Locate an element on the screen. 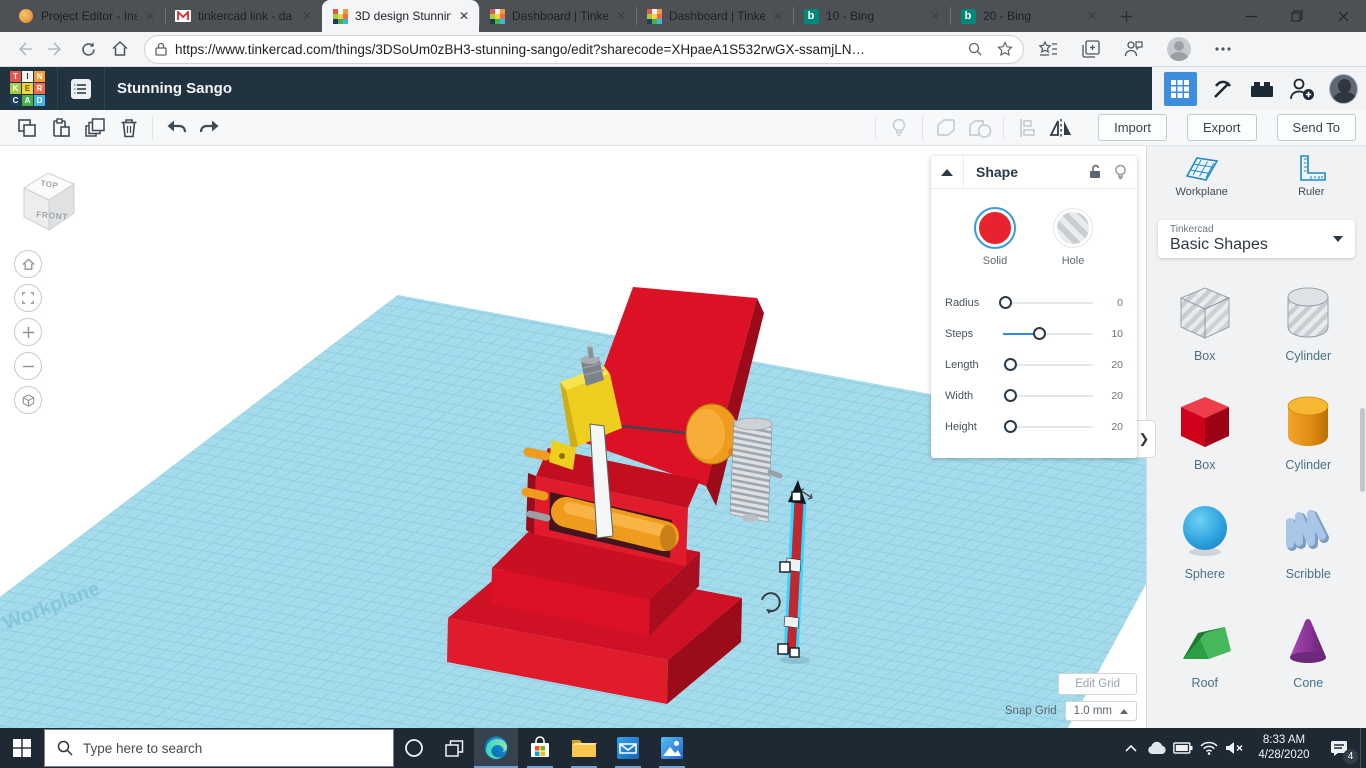 The image size is (1366, 768). perspective-toggle-button is located at coordinates (28, 400).